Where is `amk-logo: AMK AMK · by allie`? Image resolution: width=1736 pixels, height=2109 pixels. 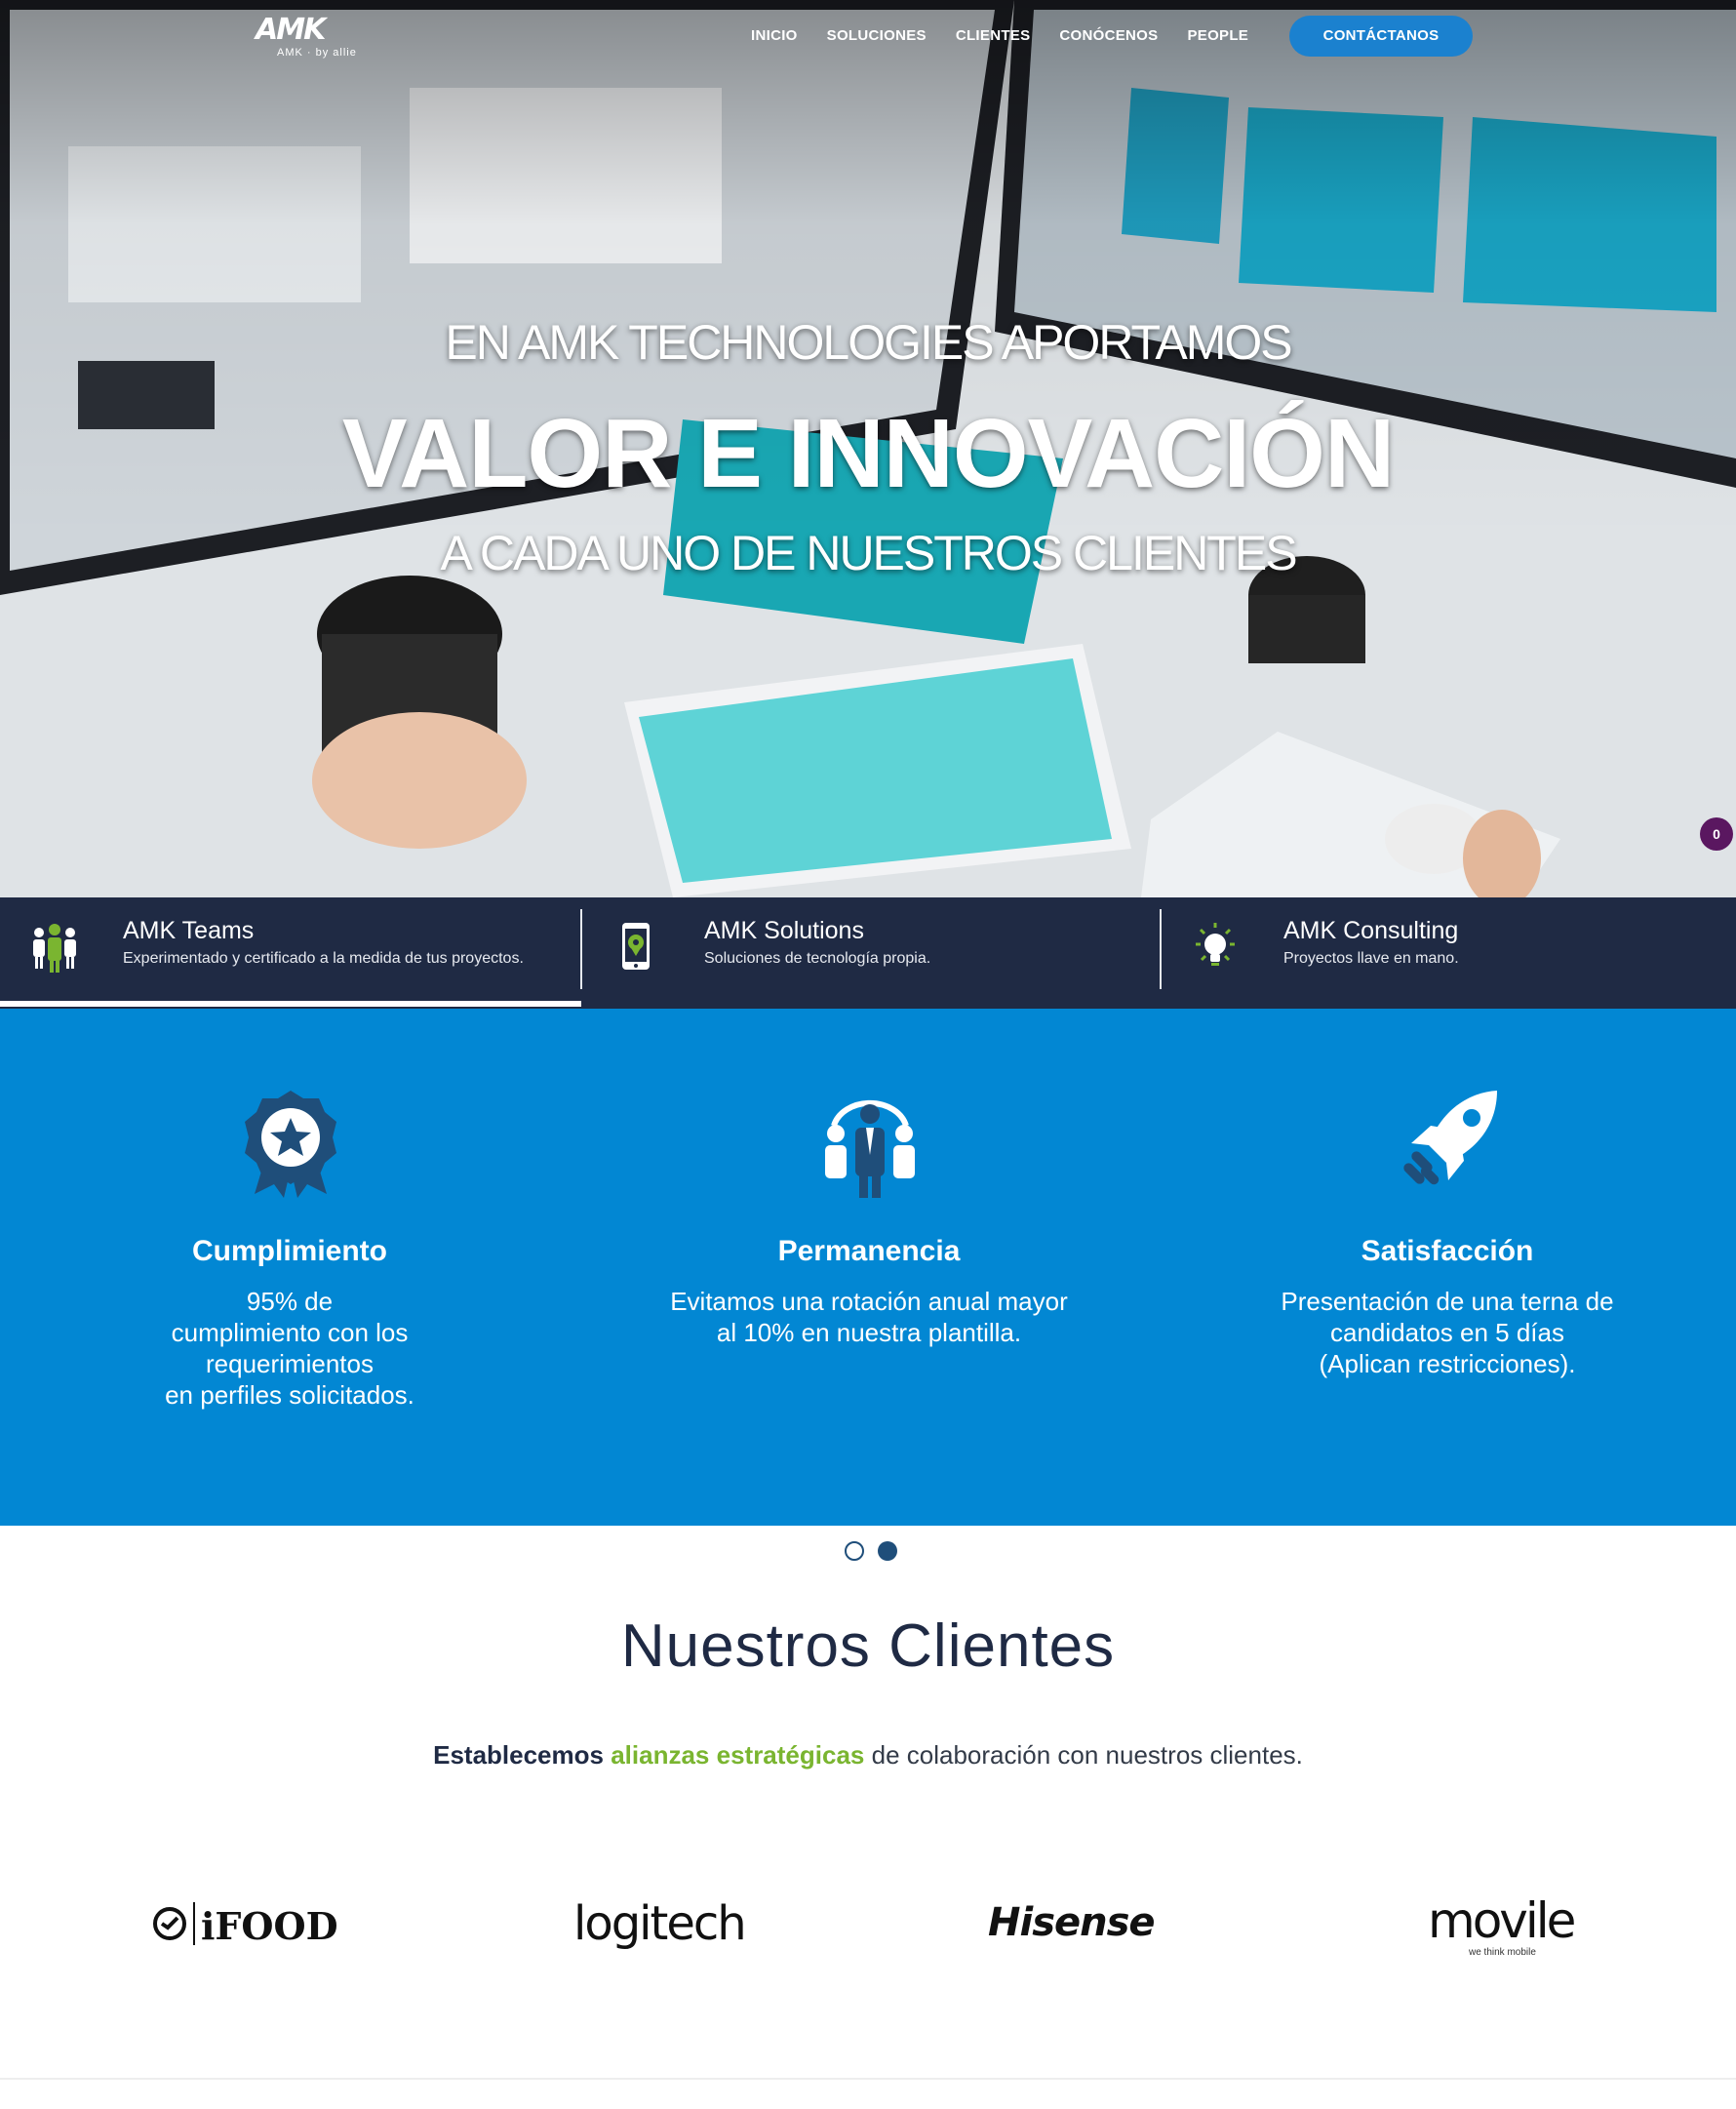 amk-logo: AMK AMK · by allie is located at coordinates (317, 39).